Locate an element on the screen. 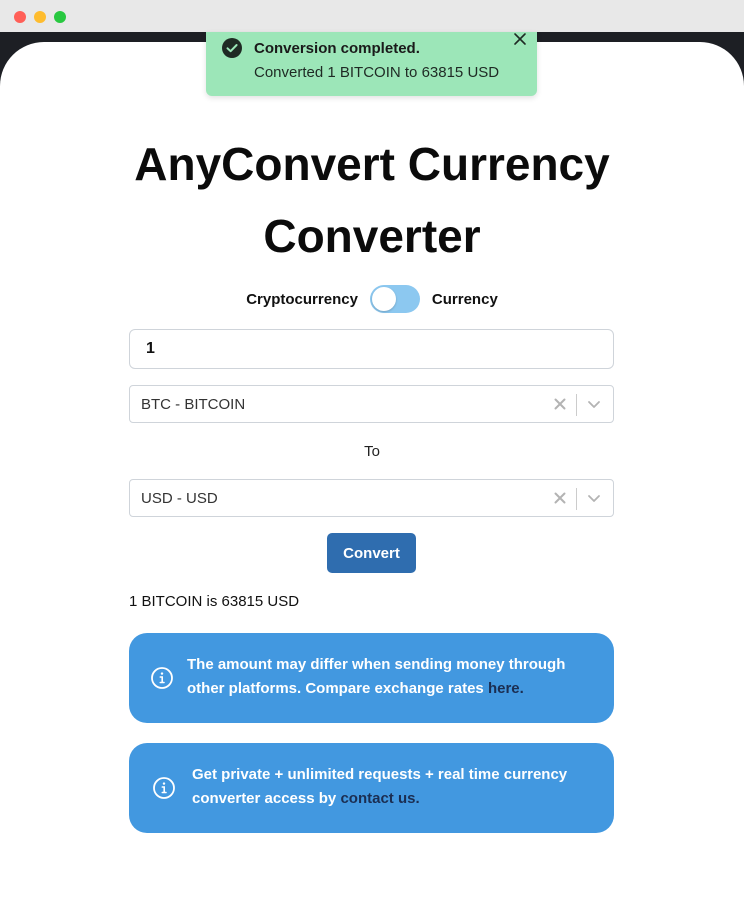 This screenshot has width=744, height=919. compare-rates-link: here. is located at coordinates (506, 688).